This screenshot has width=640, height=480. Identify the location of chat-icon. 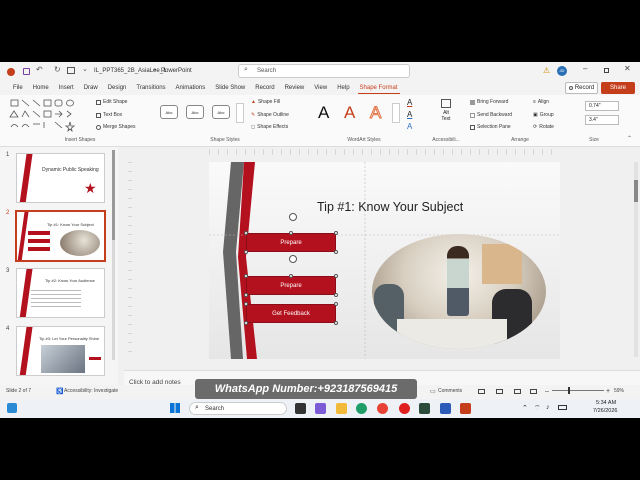
(320, 408).